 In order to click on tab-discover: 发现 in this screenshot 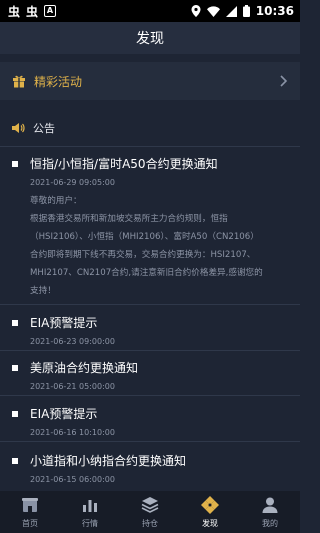, I will do `click(210, 512)`.